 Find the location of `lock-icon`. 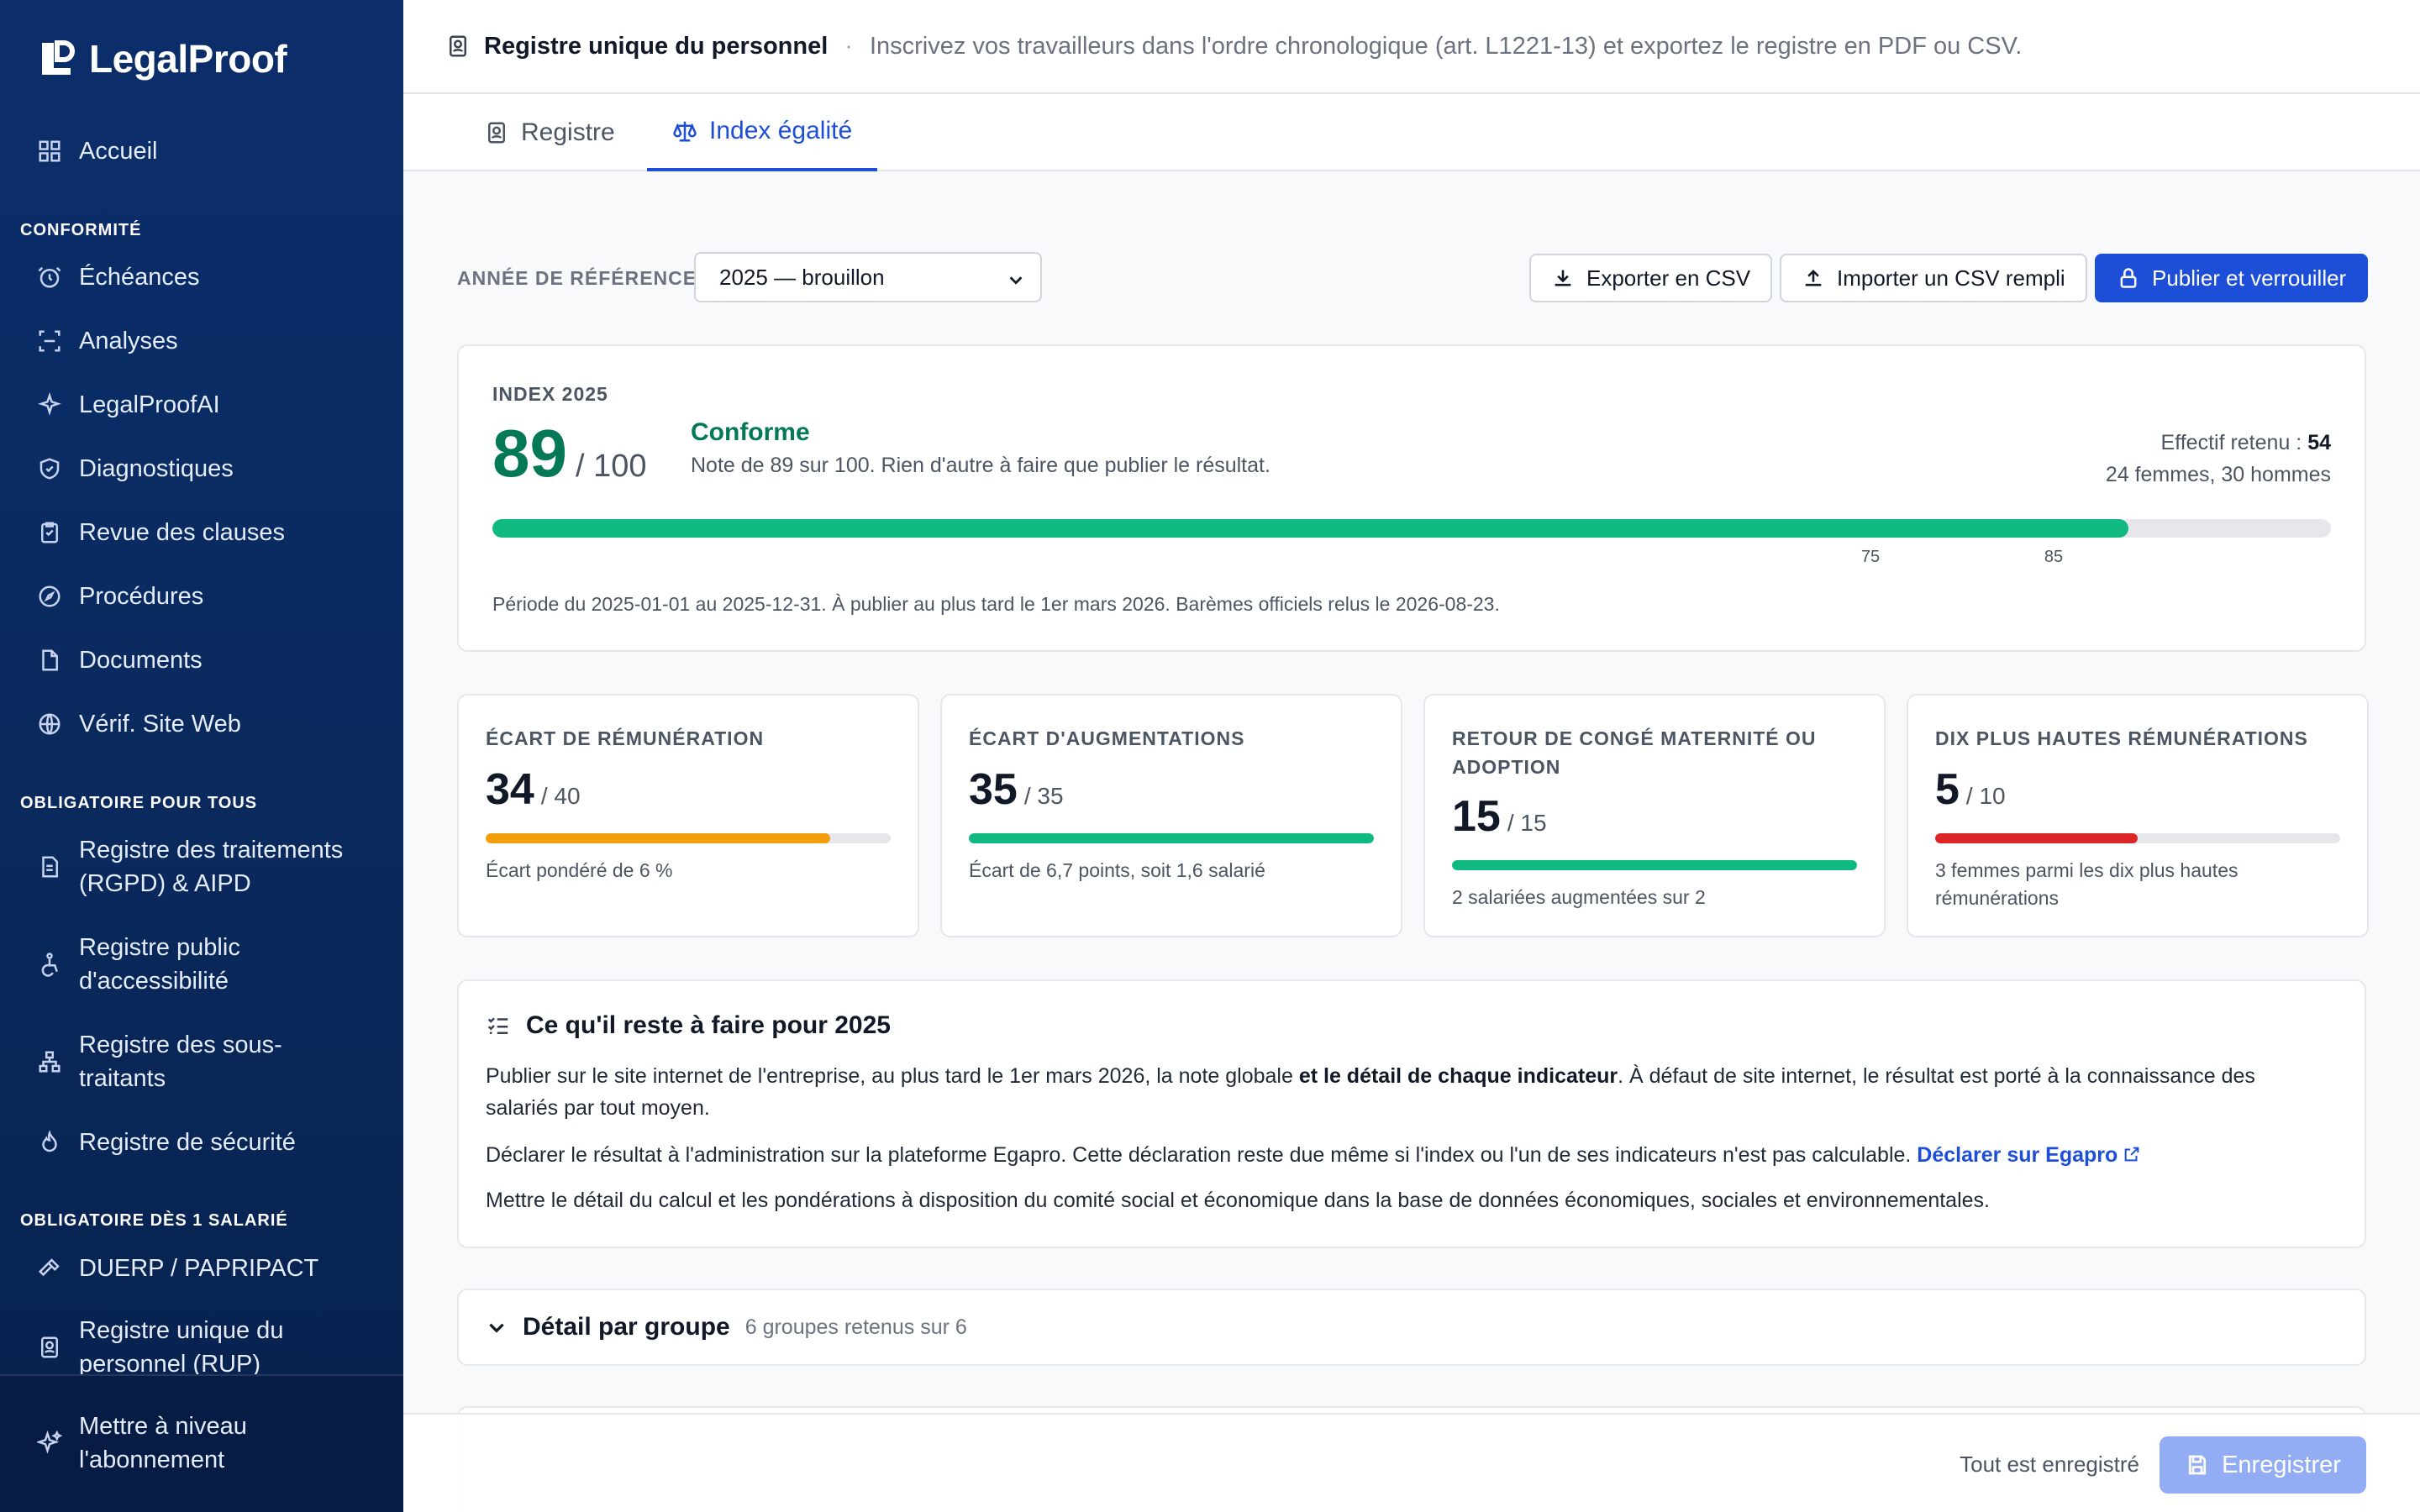

lock-icon is located at coordinates (2128, 278).